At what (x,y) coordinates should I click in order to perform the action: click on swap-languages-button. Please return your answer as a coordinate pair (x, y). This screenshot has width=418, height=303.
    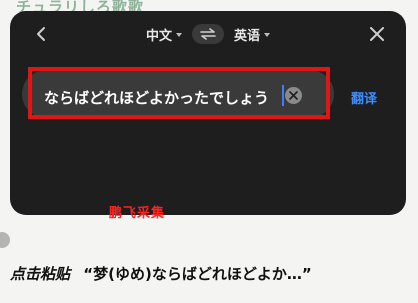
    Looking at the image, I should click on (208, 34).